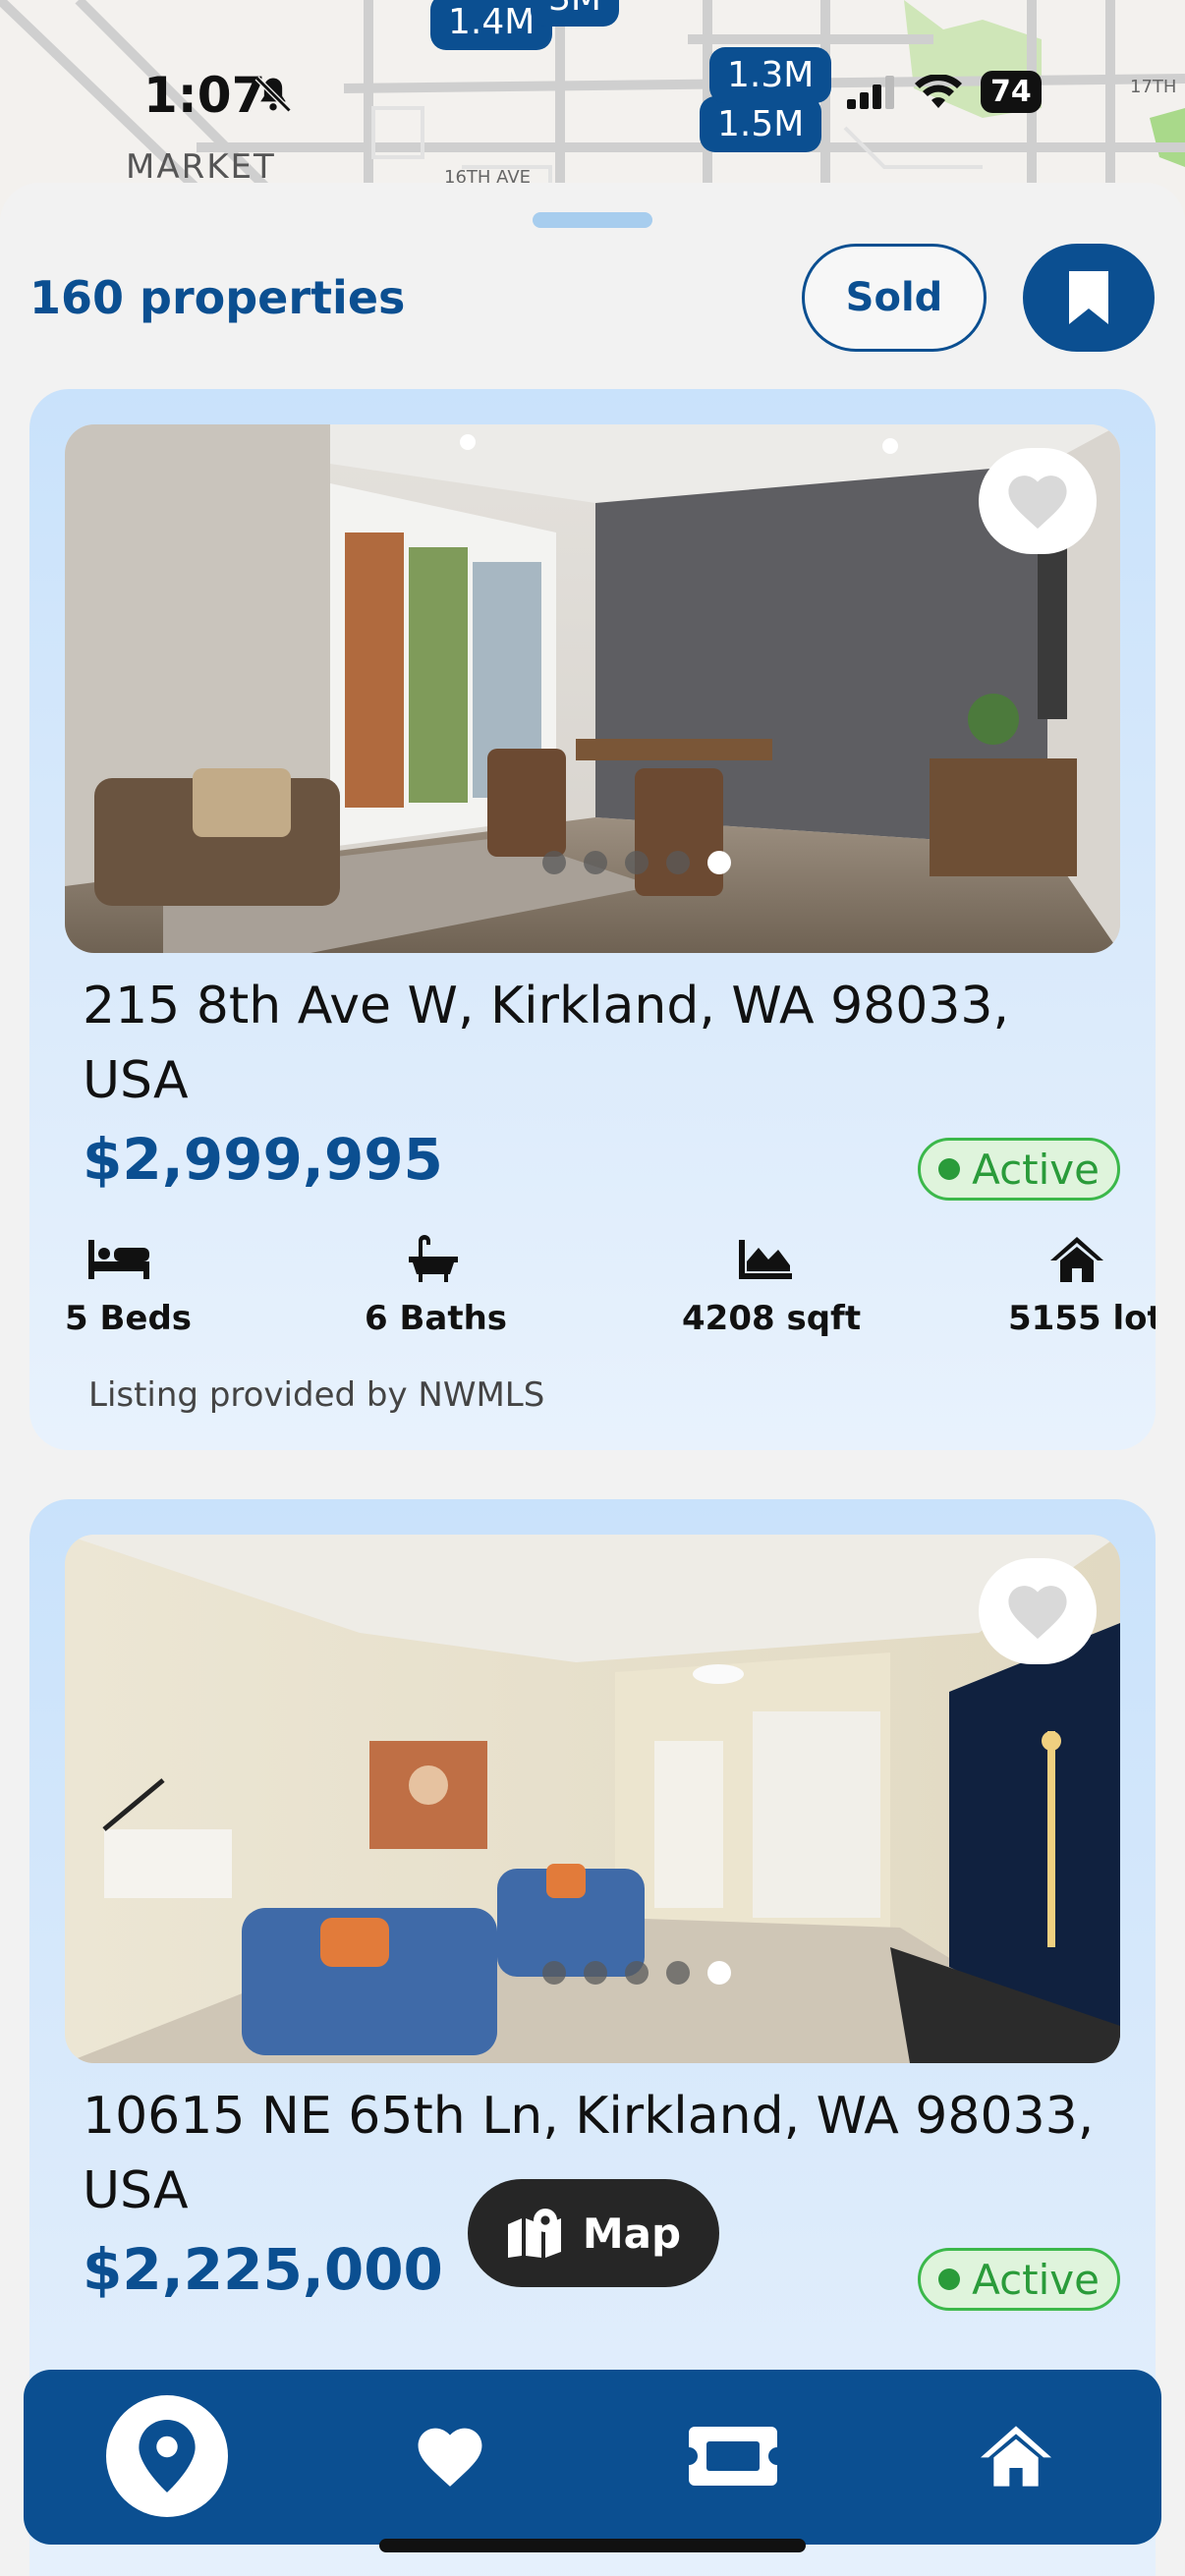 The width and height of the screenshot is (1185, 2576). Describe the element at coordinates (610, 1286) in the screenshot. I see `listing-stats: 5 Beds 6 Baths 4208 sqft 5155 lot` at that location.